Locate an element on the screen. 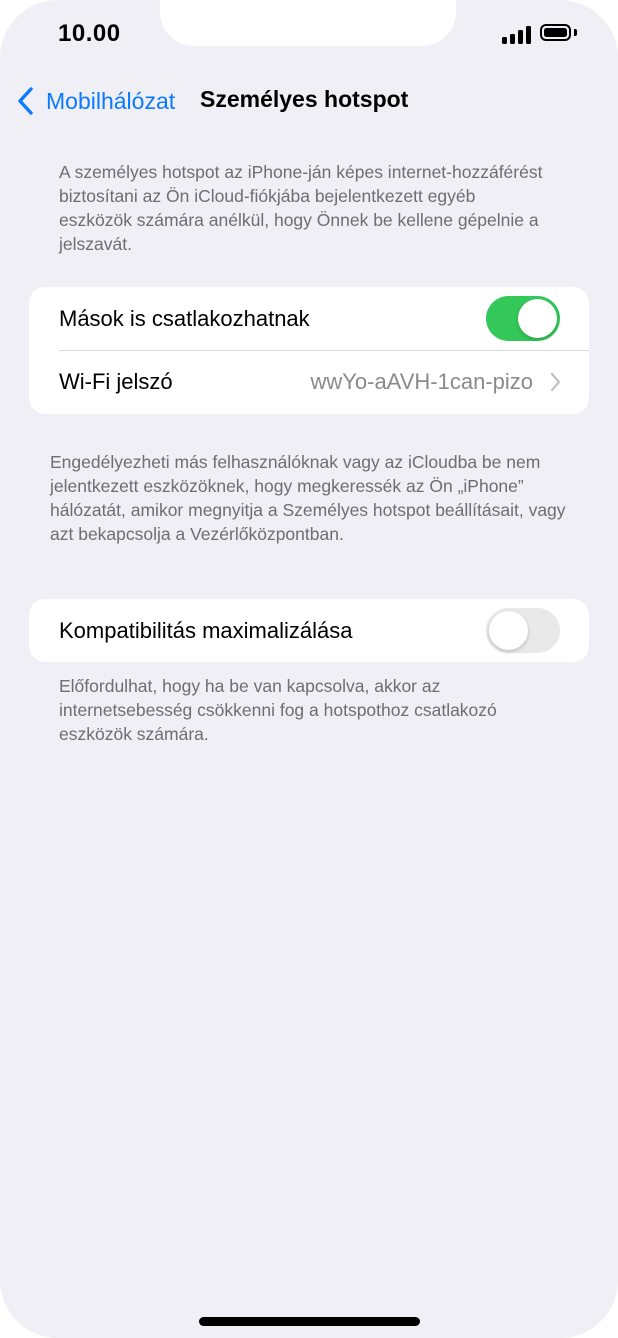 The image size is (618, 1338). compatibility-group: Kompatibilitás maximalizálása is located at coordinates (309, 630).